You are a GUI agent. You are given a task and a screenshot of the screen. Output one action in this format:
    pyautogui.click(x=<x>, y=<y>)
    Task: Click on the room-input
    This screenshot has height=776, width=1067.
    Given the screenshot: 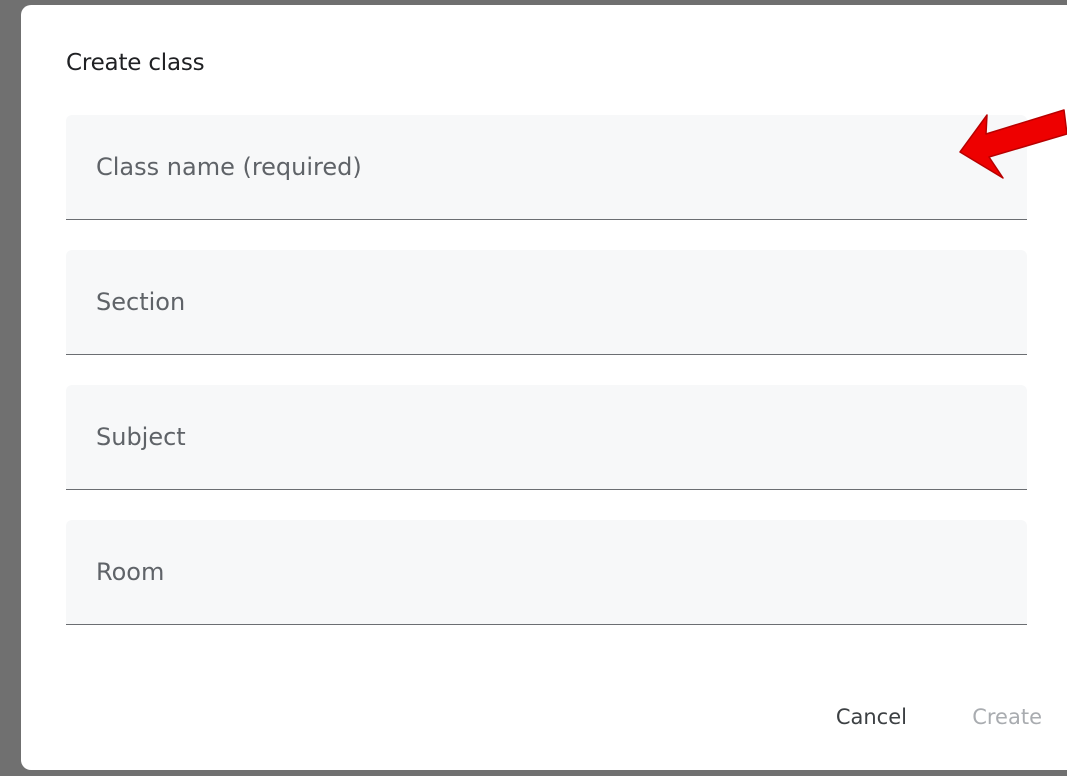 What is the action you would take?
    pyautogui.click(x=546, y=572)
    